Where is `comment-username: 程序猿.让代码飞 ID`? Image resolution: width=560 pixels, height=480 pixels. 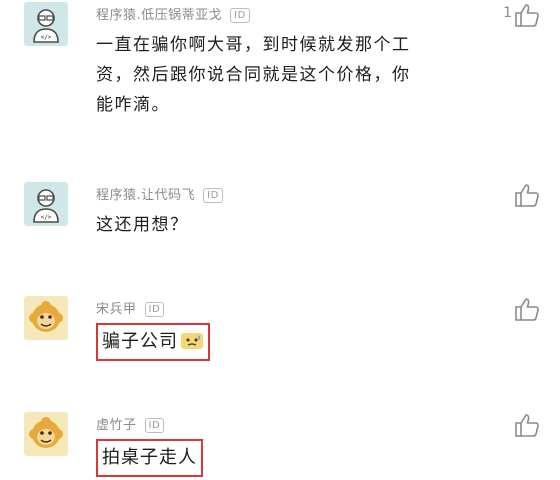 comment-username: 程序猿.让代码飞 ID is located at coordinates (159, 193).